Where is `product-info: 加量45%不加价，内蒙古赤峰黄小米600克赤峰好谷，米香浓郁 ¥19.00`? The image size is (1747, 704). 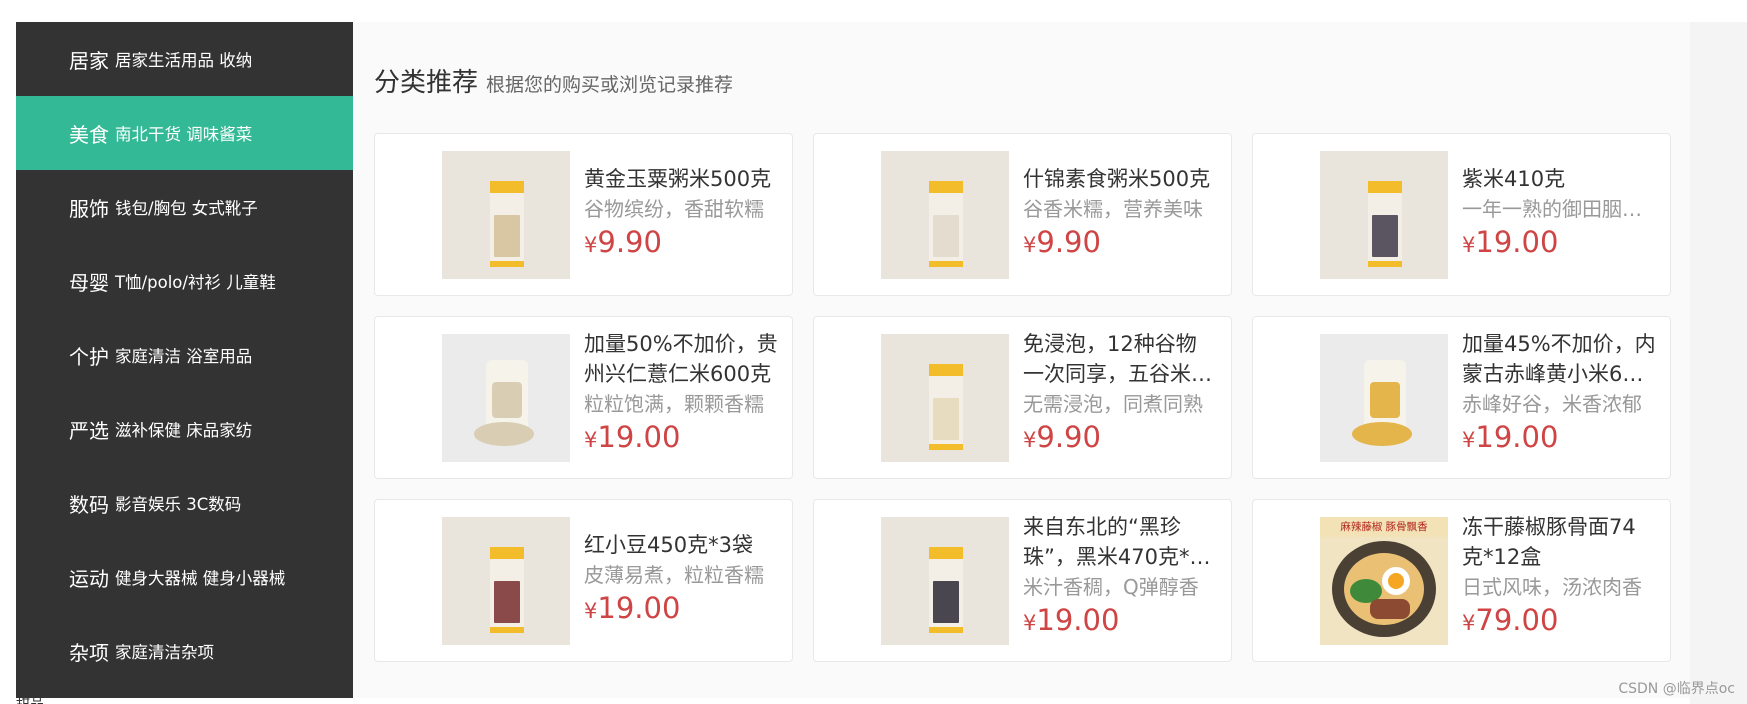
product-info: 加量45%不加价，内蒙古赤峰黄小米600克赤峰好谷，米香浓郁 ¥19.00 is located at coordinates (1559, 393).